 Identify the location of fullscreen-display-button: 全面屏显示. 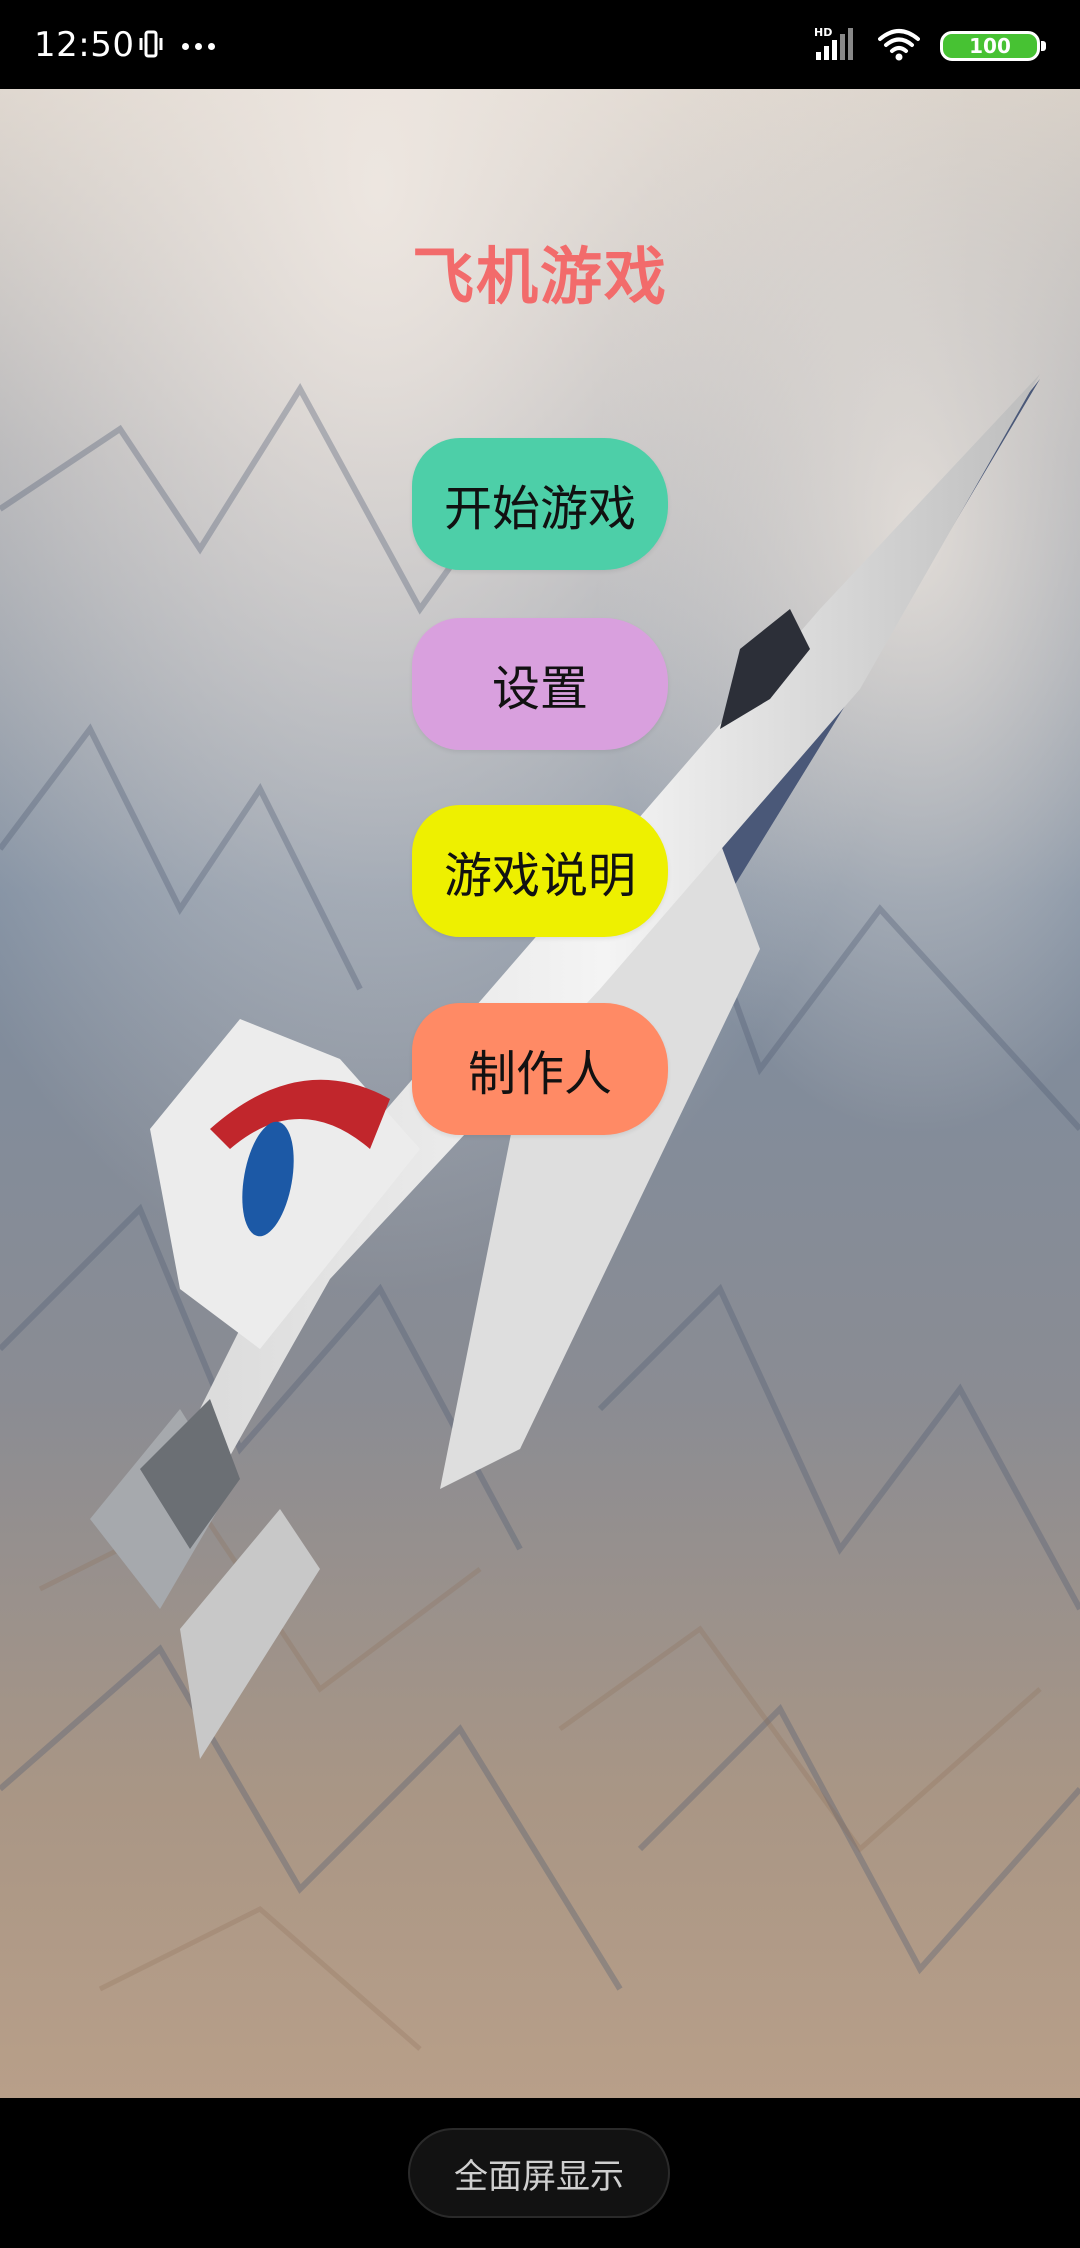
(539, 2173).